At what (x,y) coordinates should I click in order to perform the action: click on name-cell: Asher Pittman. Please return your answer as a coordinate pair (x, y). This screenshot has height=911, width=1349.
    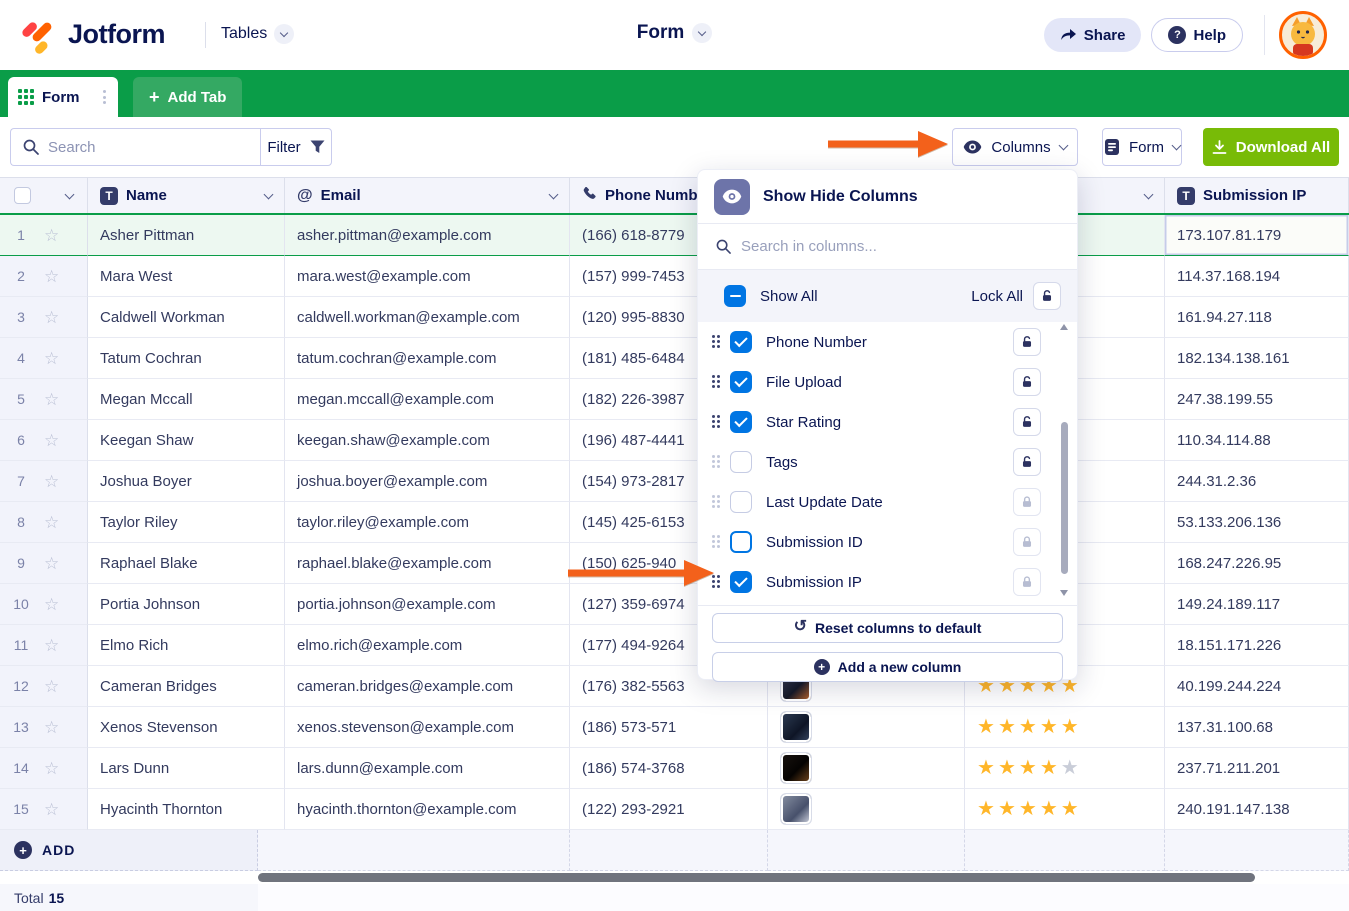
    Looking at the image, I should click on (186, 235).